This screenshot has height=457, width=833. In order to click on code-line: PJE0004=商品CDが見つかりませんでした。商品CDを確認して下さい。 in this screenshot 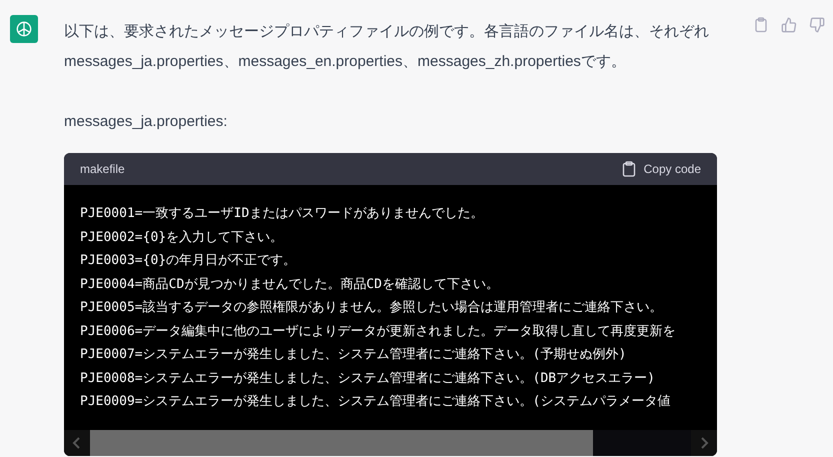, I will do `click(289, 285)`.